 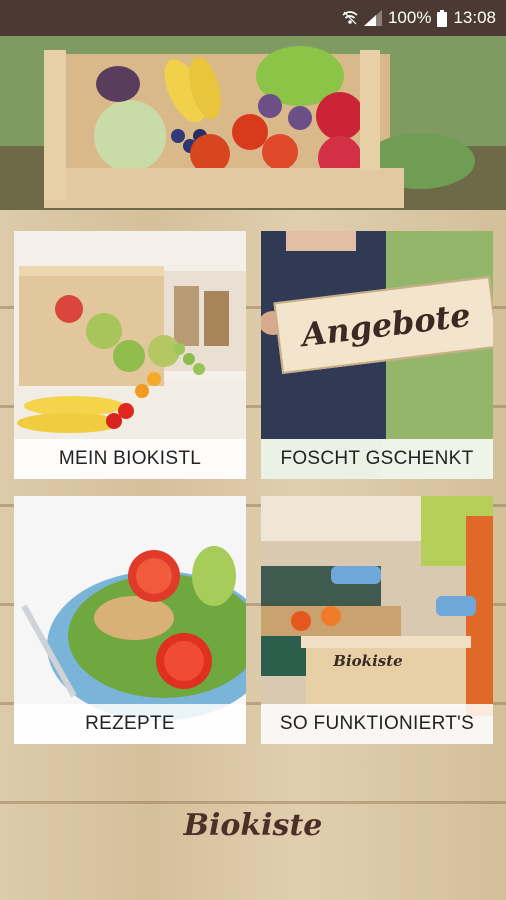 What do you see at coordinates (409, 17) in the screenshot?
I see `battery-percent: 100%` at bounding box center [409, 17].